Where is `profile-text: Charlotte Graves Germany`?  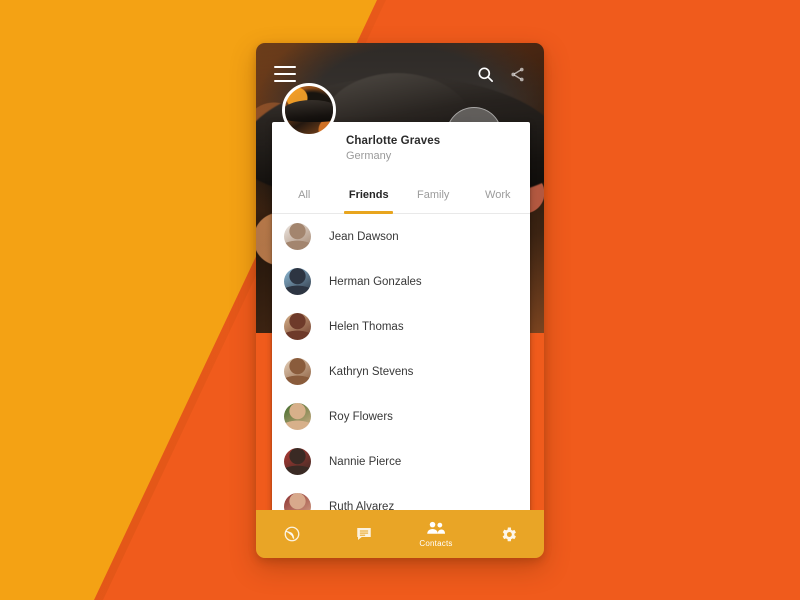
profile-text: Charlotte Graves Germany is located at coordinates (393, 149).